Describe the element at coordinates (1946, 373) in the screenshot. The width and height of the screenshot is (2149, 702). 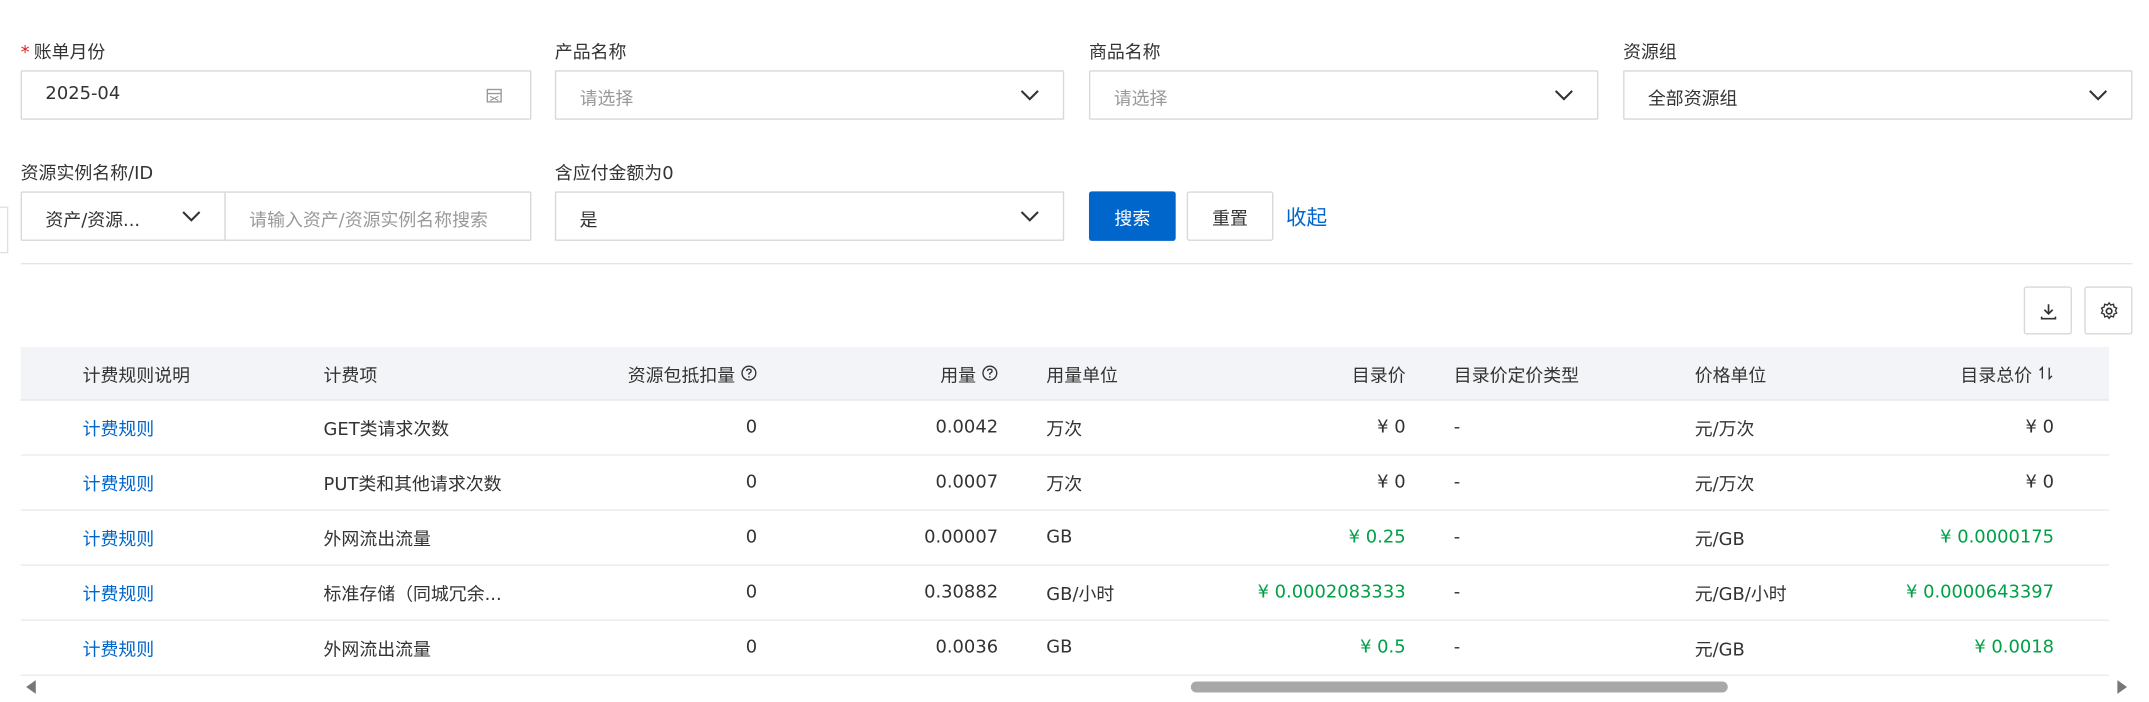
I see `col-list-total: 目录总价` at that location.